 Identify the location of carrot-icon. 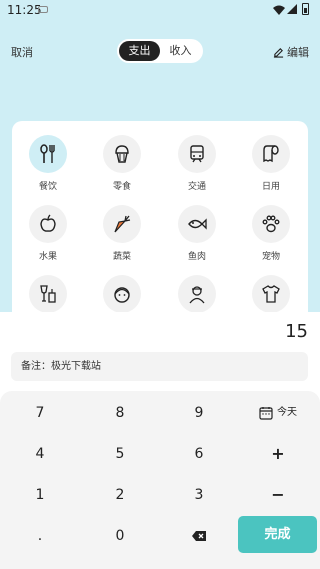
(122, 224).